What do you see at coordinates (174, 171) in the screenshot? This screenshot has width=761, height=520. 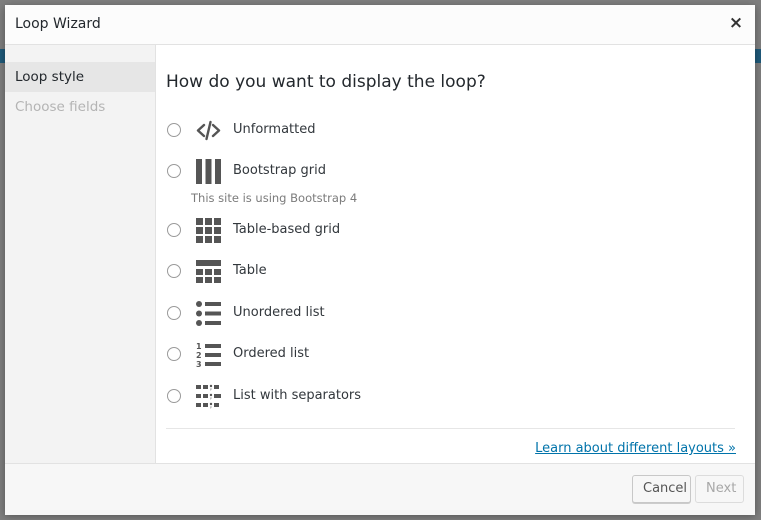 I see `radio-bootstrap-grid` at bounding box center [174, 171].